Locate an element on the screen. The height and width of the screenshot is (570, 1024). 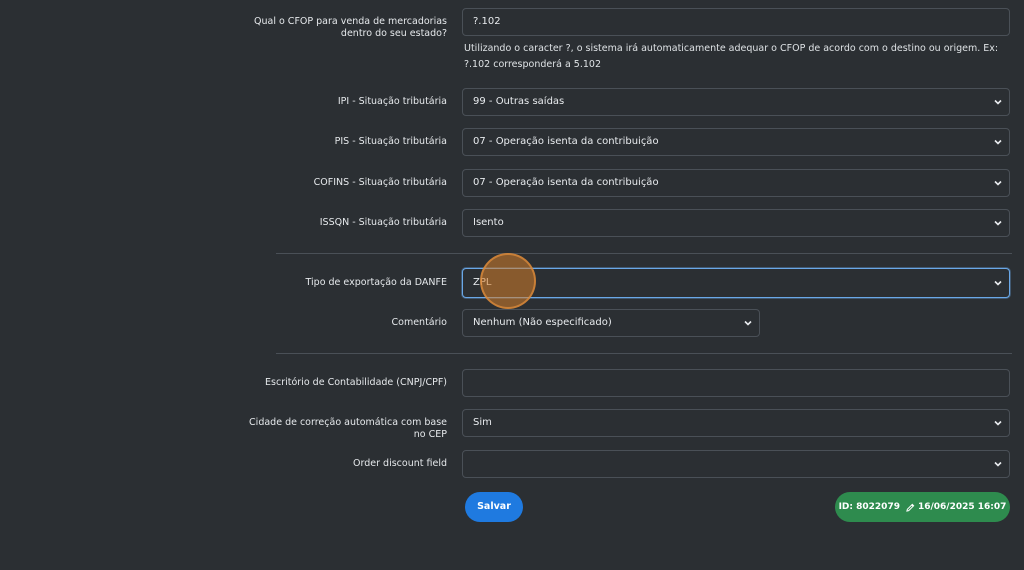
pis-select: 07 - Operação isenta da contribuição is located at coordinates (736, 142).